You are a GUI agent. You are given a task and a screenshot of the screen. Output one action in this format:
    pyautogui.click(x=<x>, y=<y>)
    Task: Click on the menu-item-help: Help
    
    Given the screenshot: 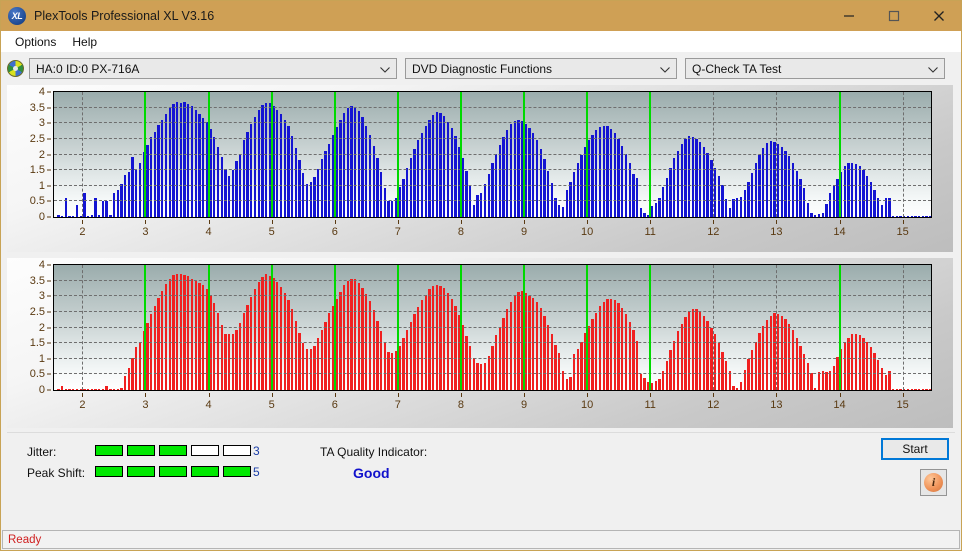 What is the action you would take?
    pyautogui.click(x=84, y=42)
    